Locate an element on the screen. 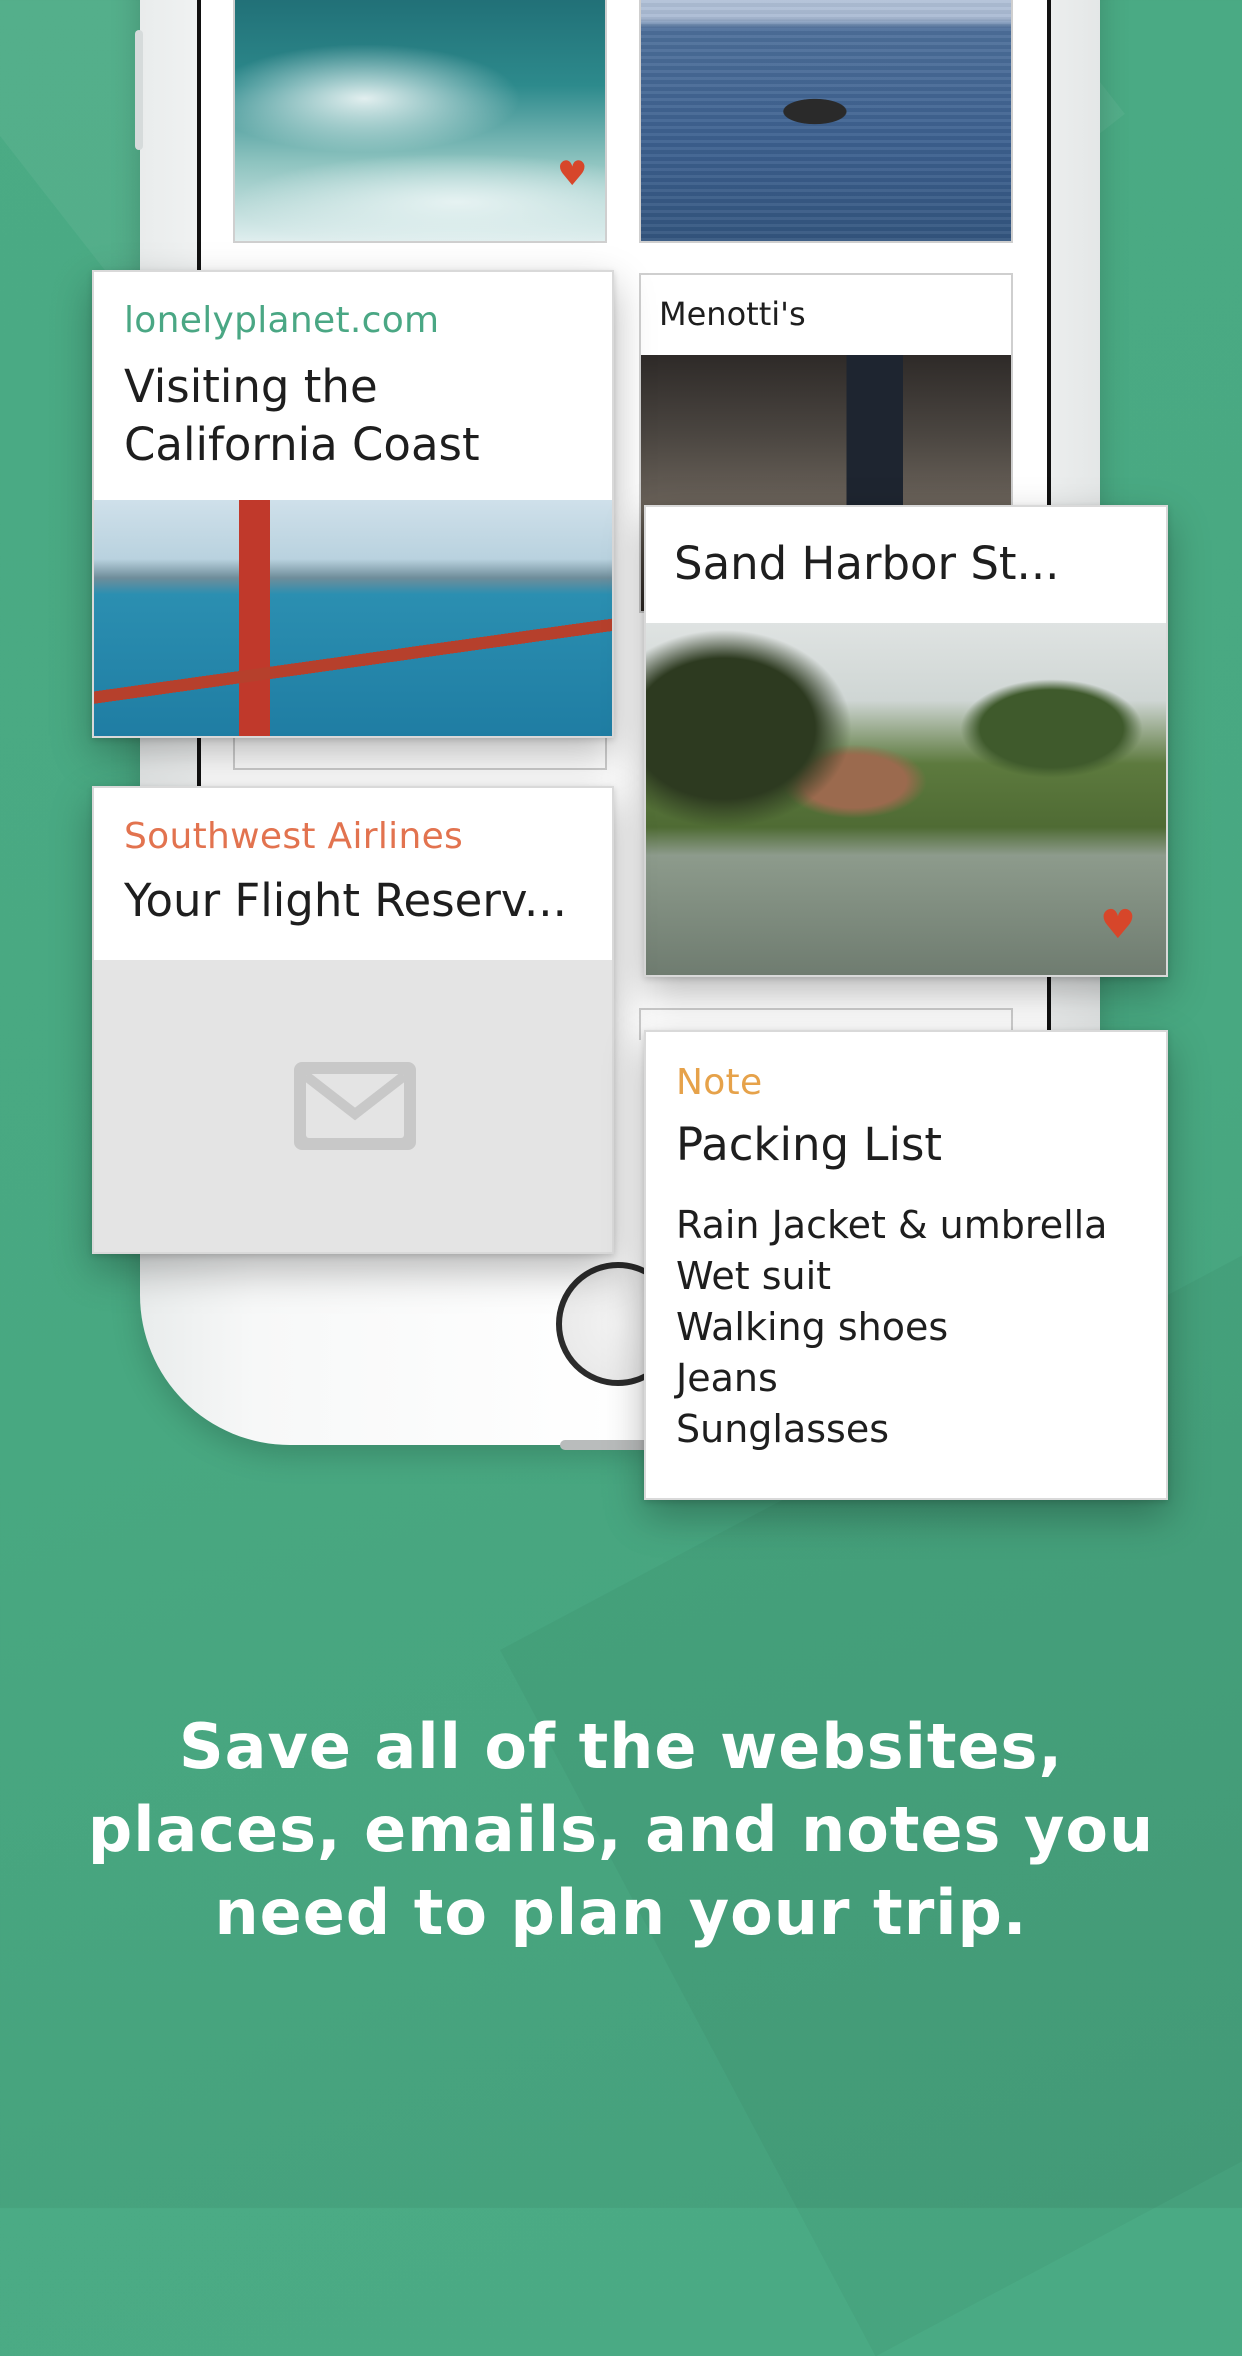 The width and height of the screenshot is (1242, 2356). tagline-line: places, emails, and notes you is located at coordinates (621, 1829).